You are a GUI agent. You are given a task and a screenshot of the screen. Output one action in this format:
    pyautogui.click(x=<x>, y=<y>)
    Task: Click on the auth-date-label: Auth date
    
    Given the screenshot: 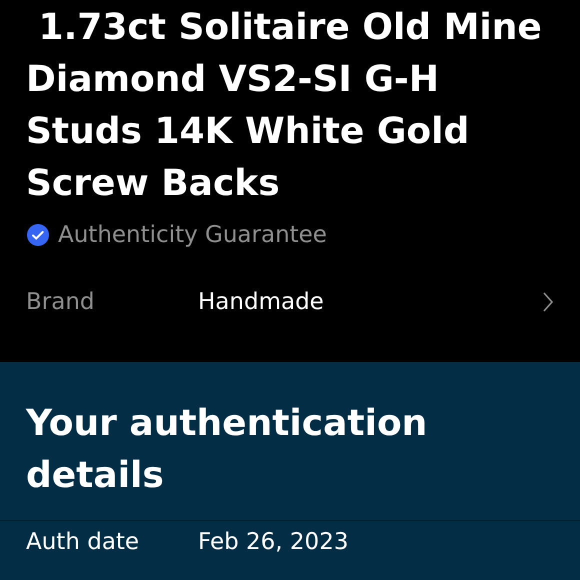 What is the action you would take?
    pyautogui.click(x=83, y=542)
    